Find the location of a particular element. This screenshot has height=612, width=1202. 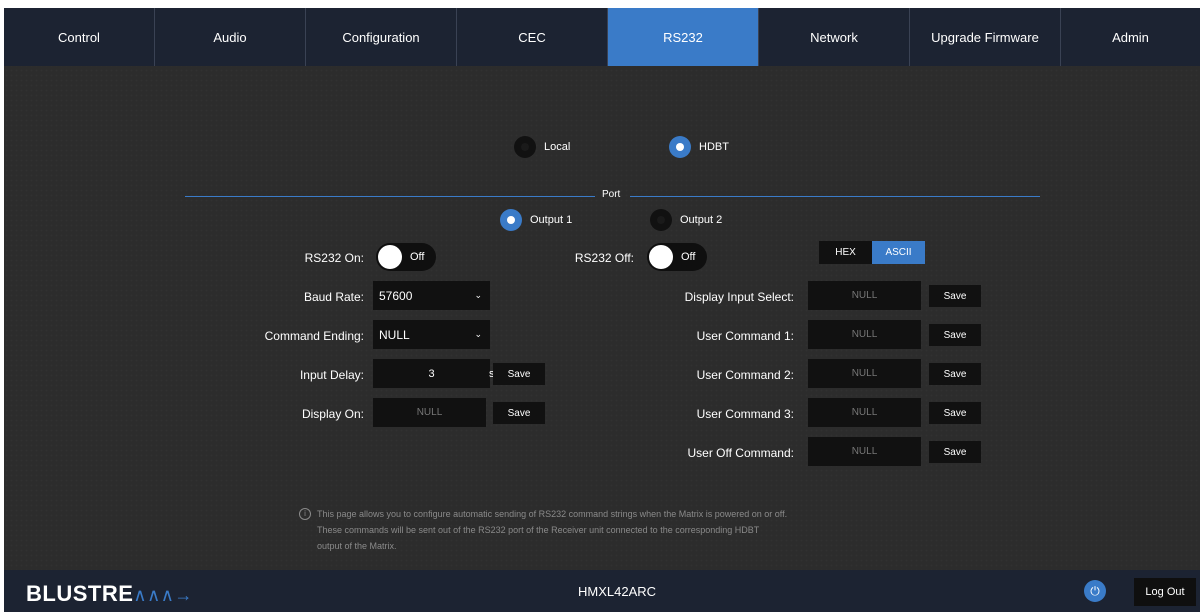

blustream-logo: BLUSTRE∧∧∧→ is located at coordinates (109, 594).